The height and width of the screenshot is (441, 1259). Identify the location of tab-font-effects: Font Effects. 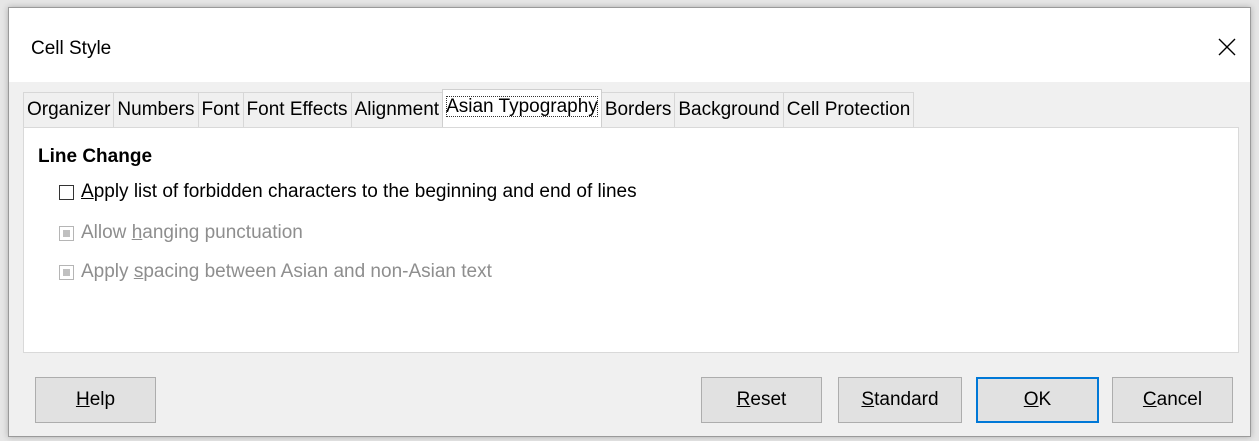
(297, 109).